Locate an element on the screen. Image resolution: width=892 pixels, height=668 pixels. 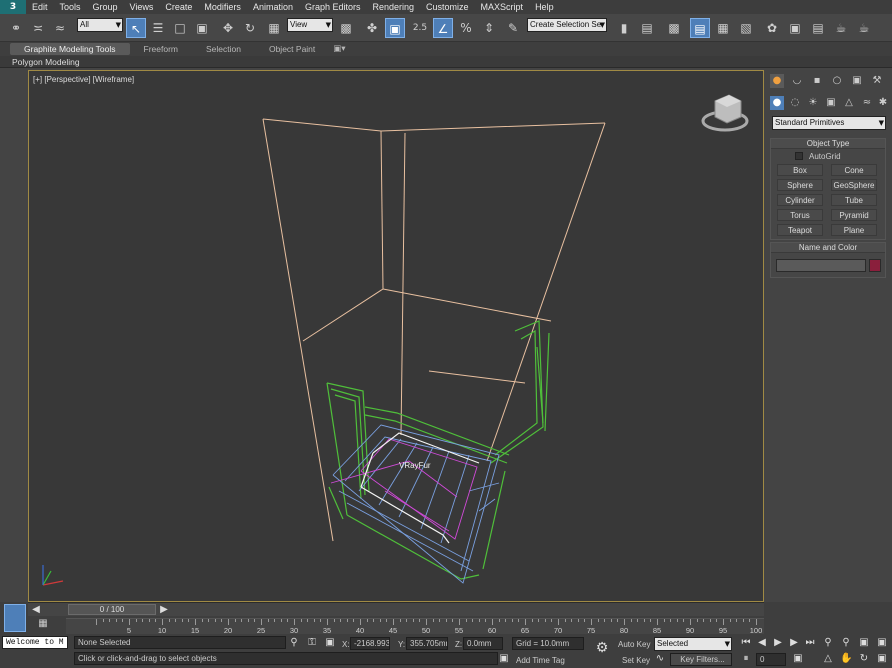
select-manipulate-icon: ✤ is located at coordinates (372, 28).